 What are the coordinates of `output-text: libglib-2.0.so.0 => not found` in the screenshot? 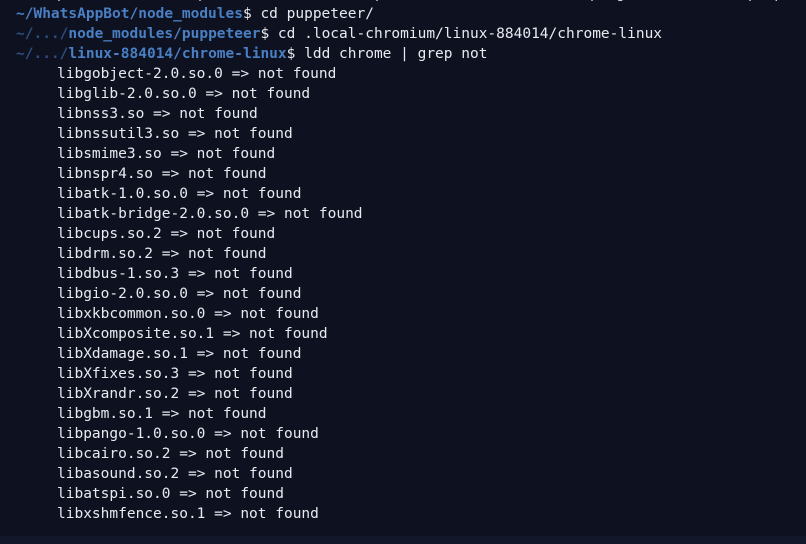 It's located at (184, 94).